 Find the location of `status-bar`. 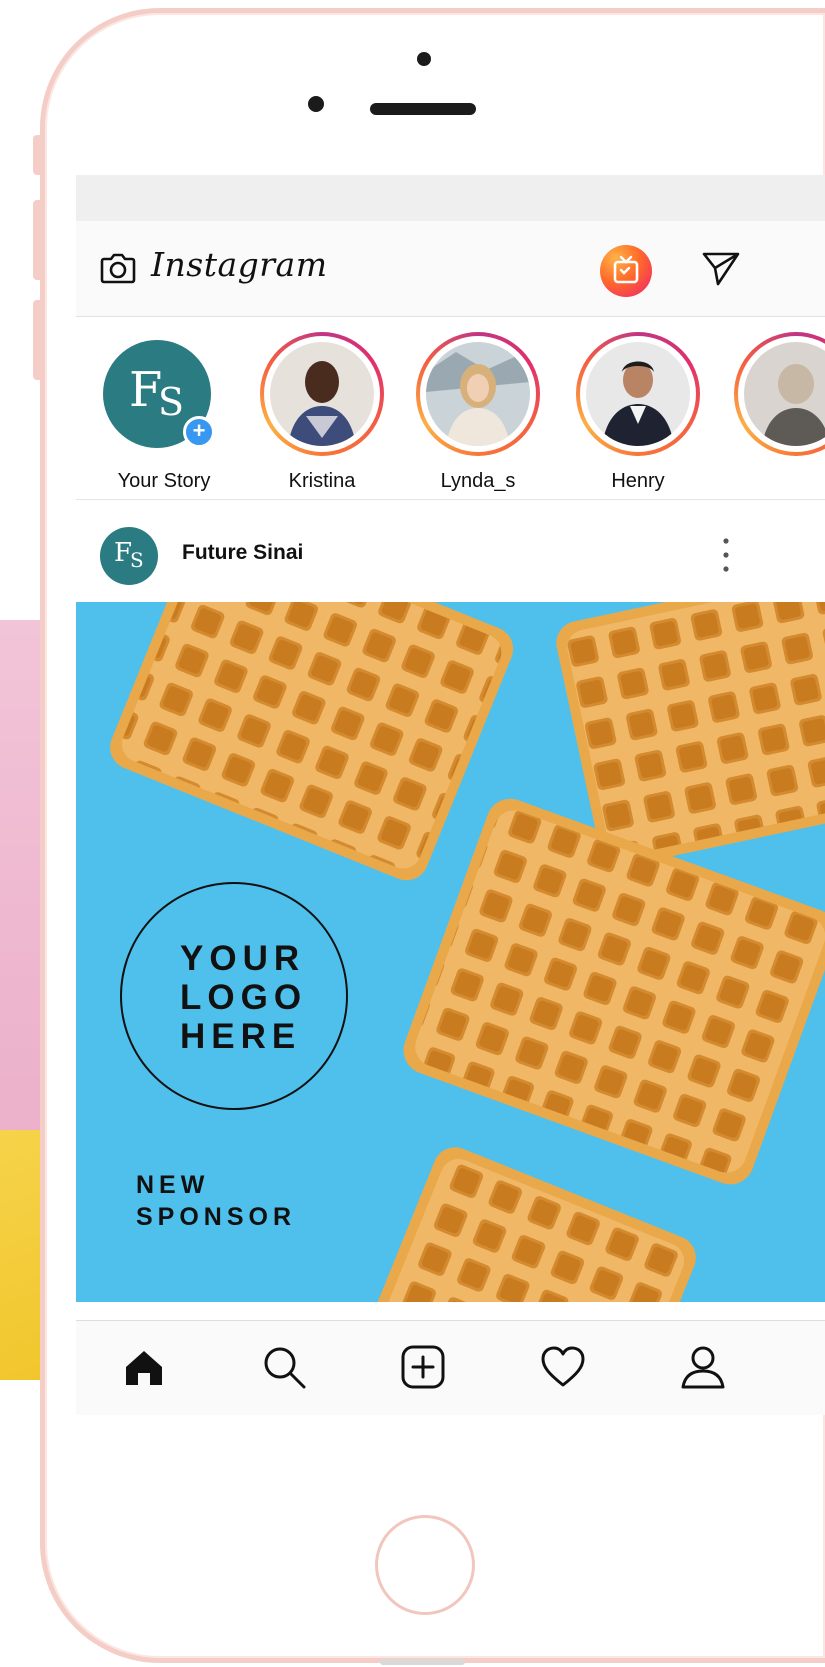

status-bar is located at coordinates (450, 198).